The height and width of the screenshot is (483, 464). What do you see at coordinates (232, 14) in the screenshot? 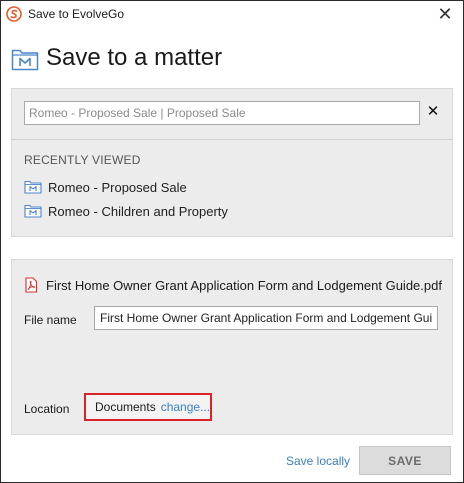
I see `title-bar: Save to EvolveGo ✕` at bounding box center [232, 14].